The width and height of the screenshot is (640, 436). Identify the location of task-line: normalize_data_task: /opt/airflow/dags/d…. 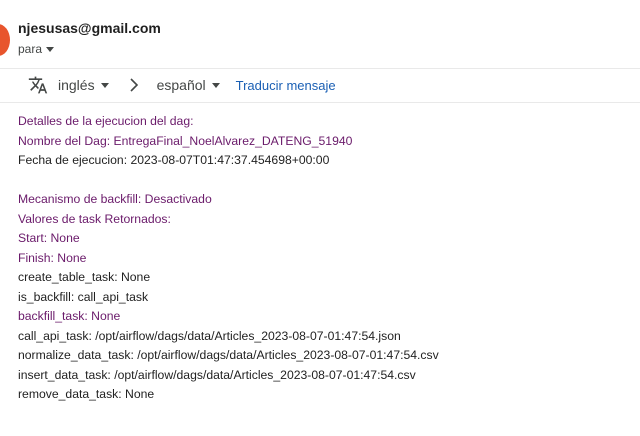
(228, 355).